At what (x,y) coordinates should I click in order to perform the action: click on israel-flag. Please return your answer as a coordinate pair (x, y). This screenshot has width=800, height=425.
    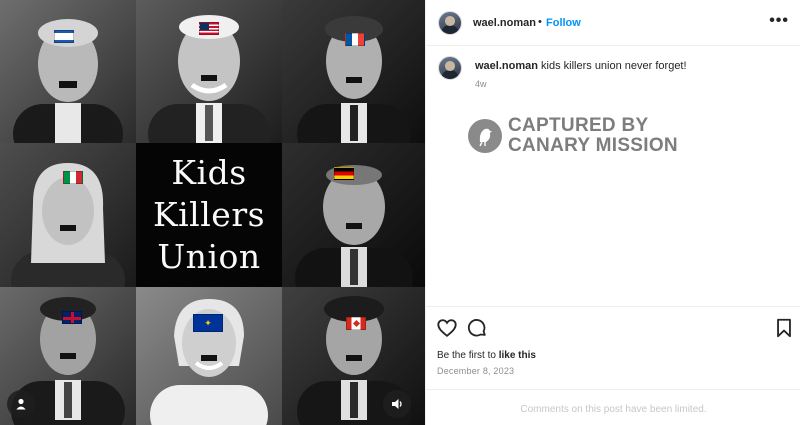
    Looking at the image, I should click on (64, 36).